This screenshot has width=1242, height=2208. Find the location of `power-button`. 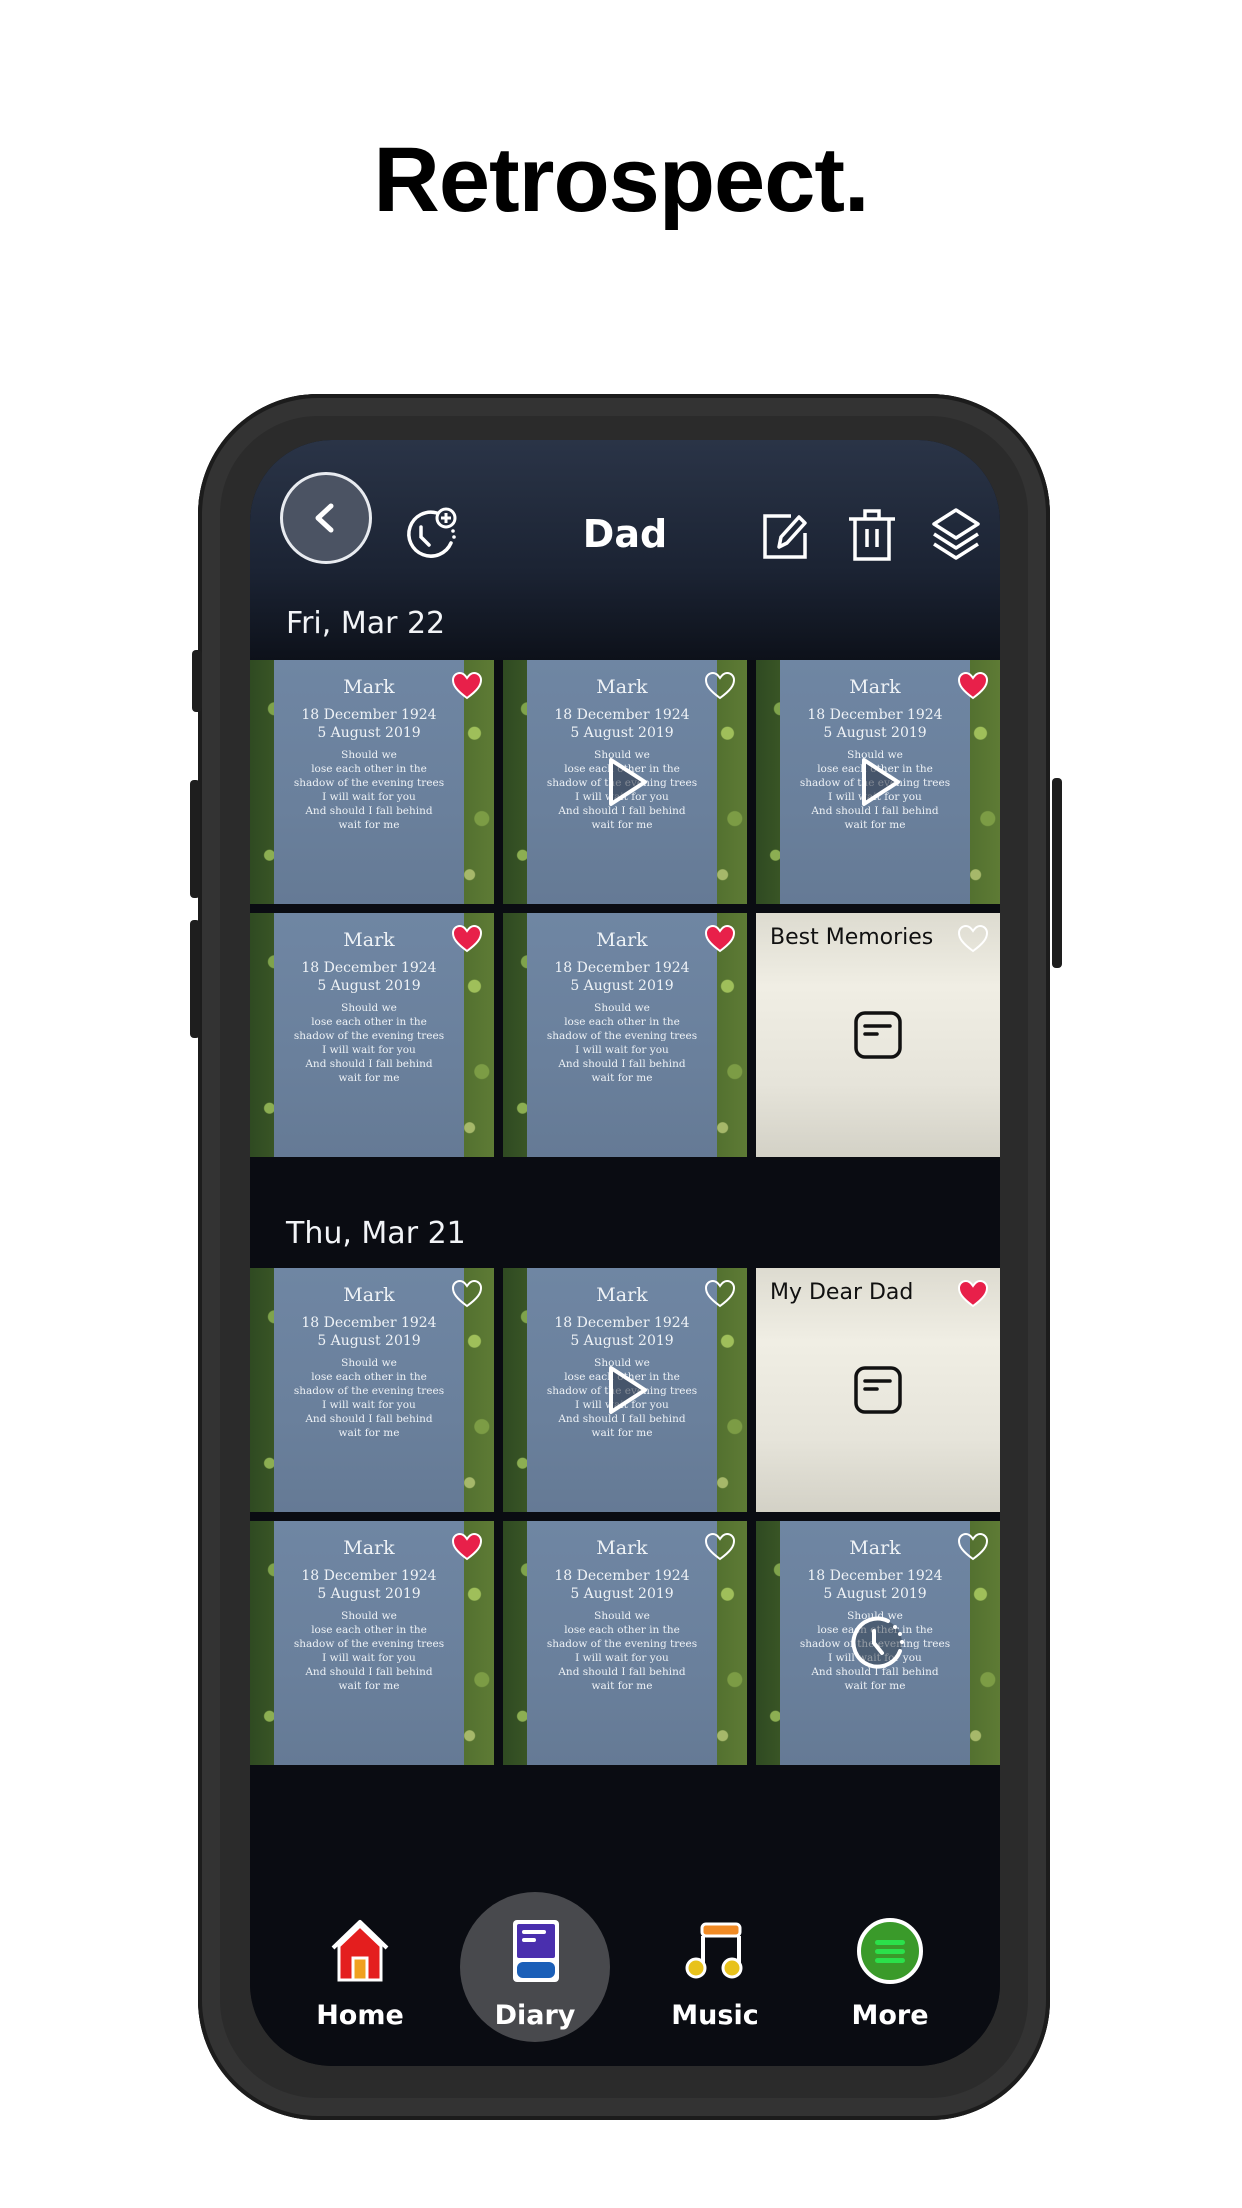

power-button is located at coordinates (1057, 873).